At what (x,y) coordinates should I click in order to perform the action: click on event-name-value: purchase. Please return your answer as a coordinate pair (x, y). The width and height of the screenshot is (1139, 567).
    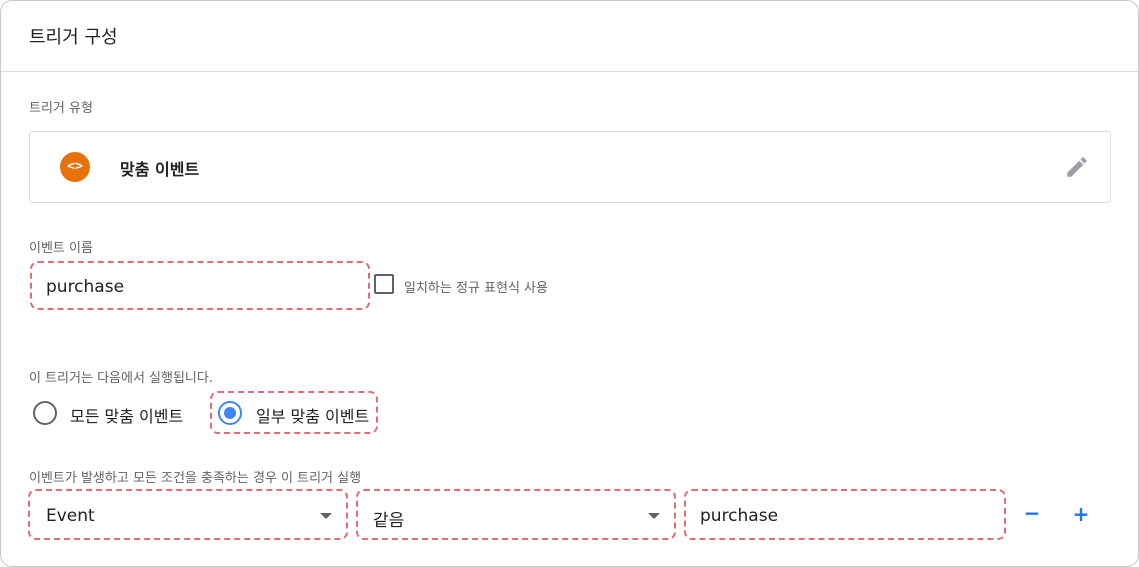
    Looking at the image, I should click on (85, 287).